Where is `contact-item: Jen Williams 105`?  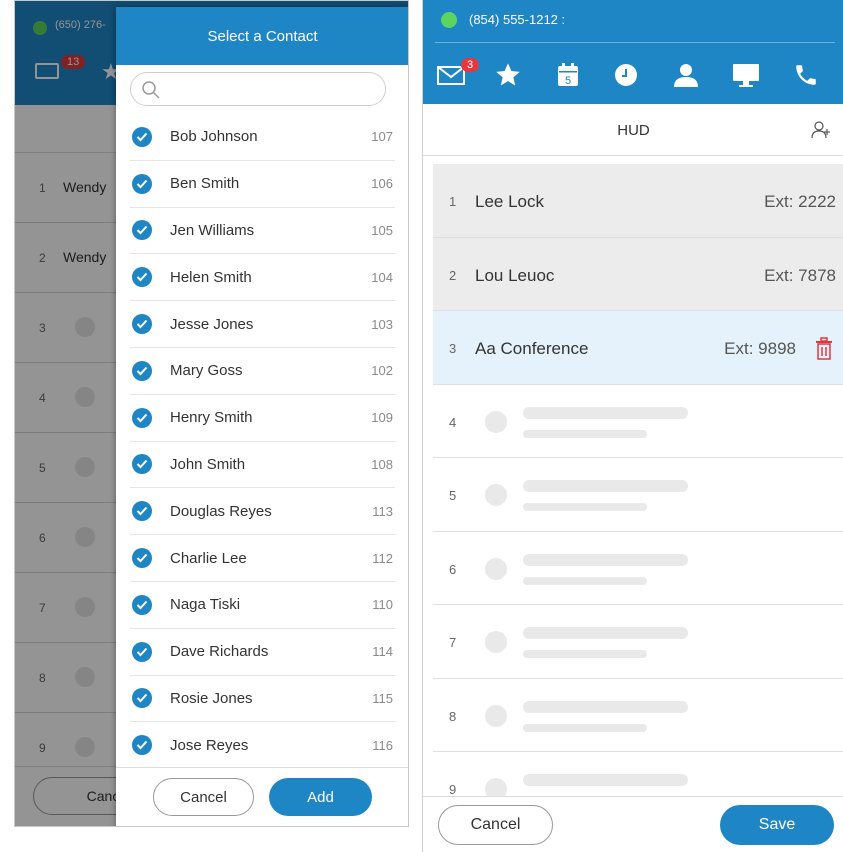
contact-item: Jen Williams 105 is located at coordinates (262, 231).